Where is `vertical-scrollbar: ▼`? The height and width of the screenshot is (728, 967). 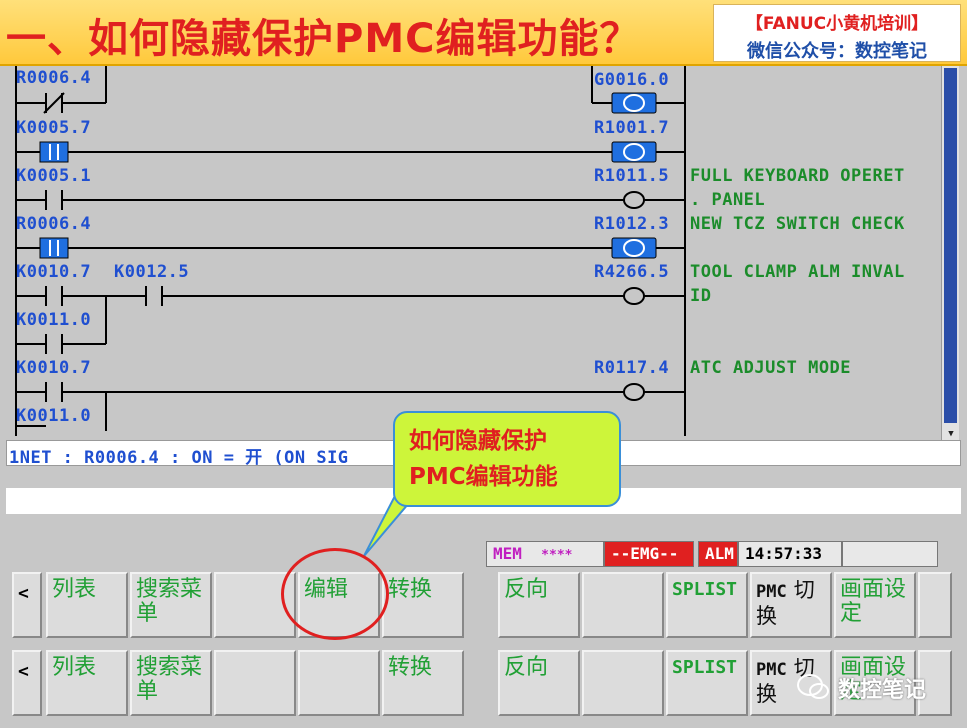
vertical-scrollbar: ▼ is located at coordinates (950, 253).